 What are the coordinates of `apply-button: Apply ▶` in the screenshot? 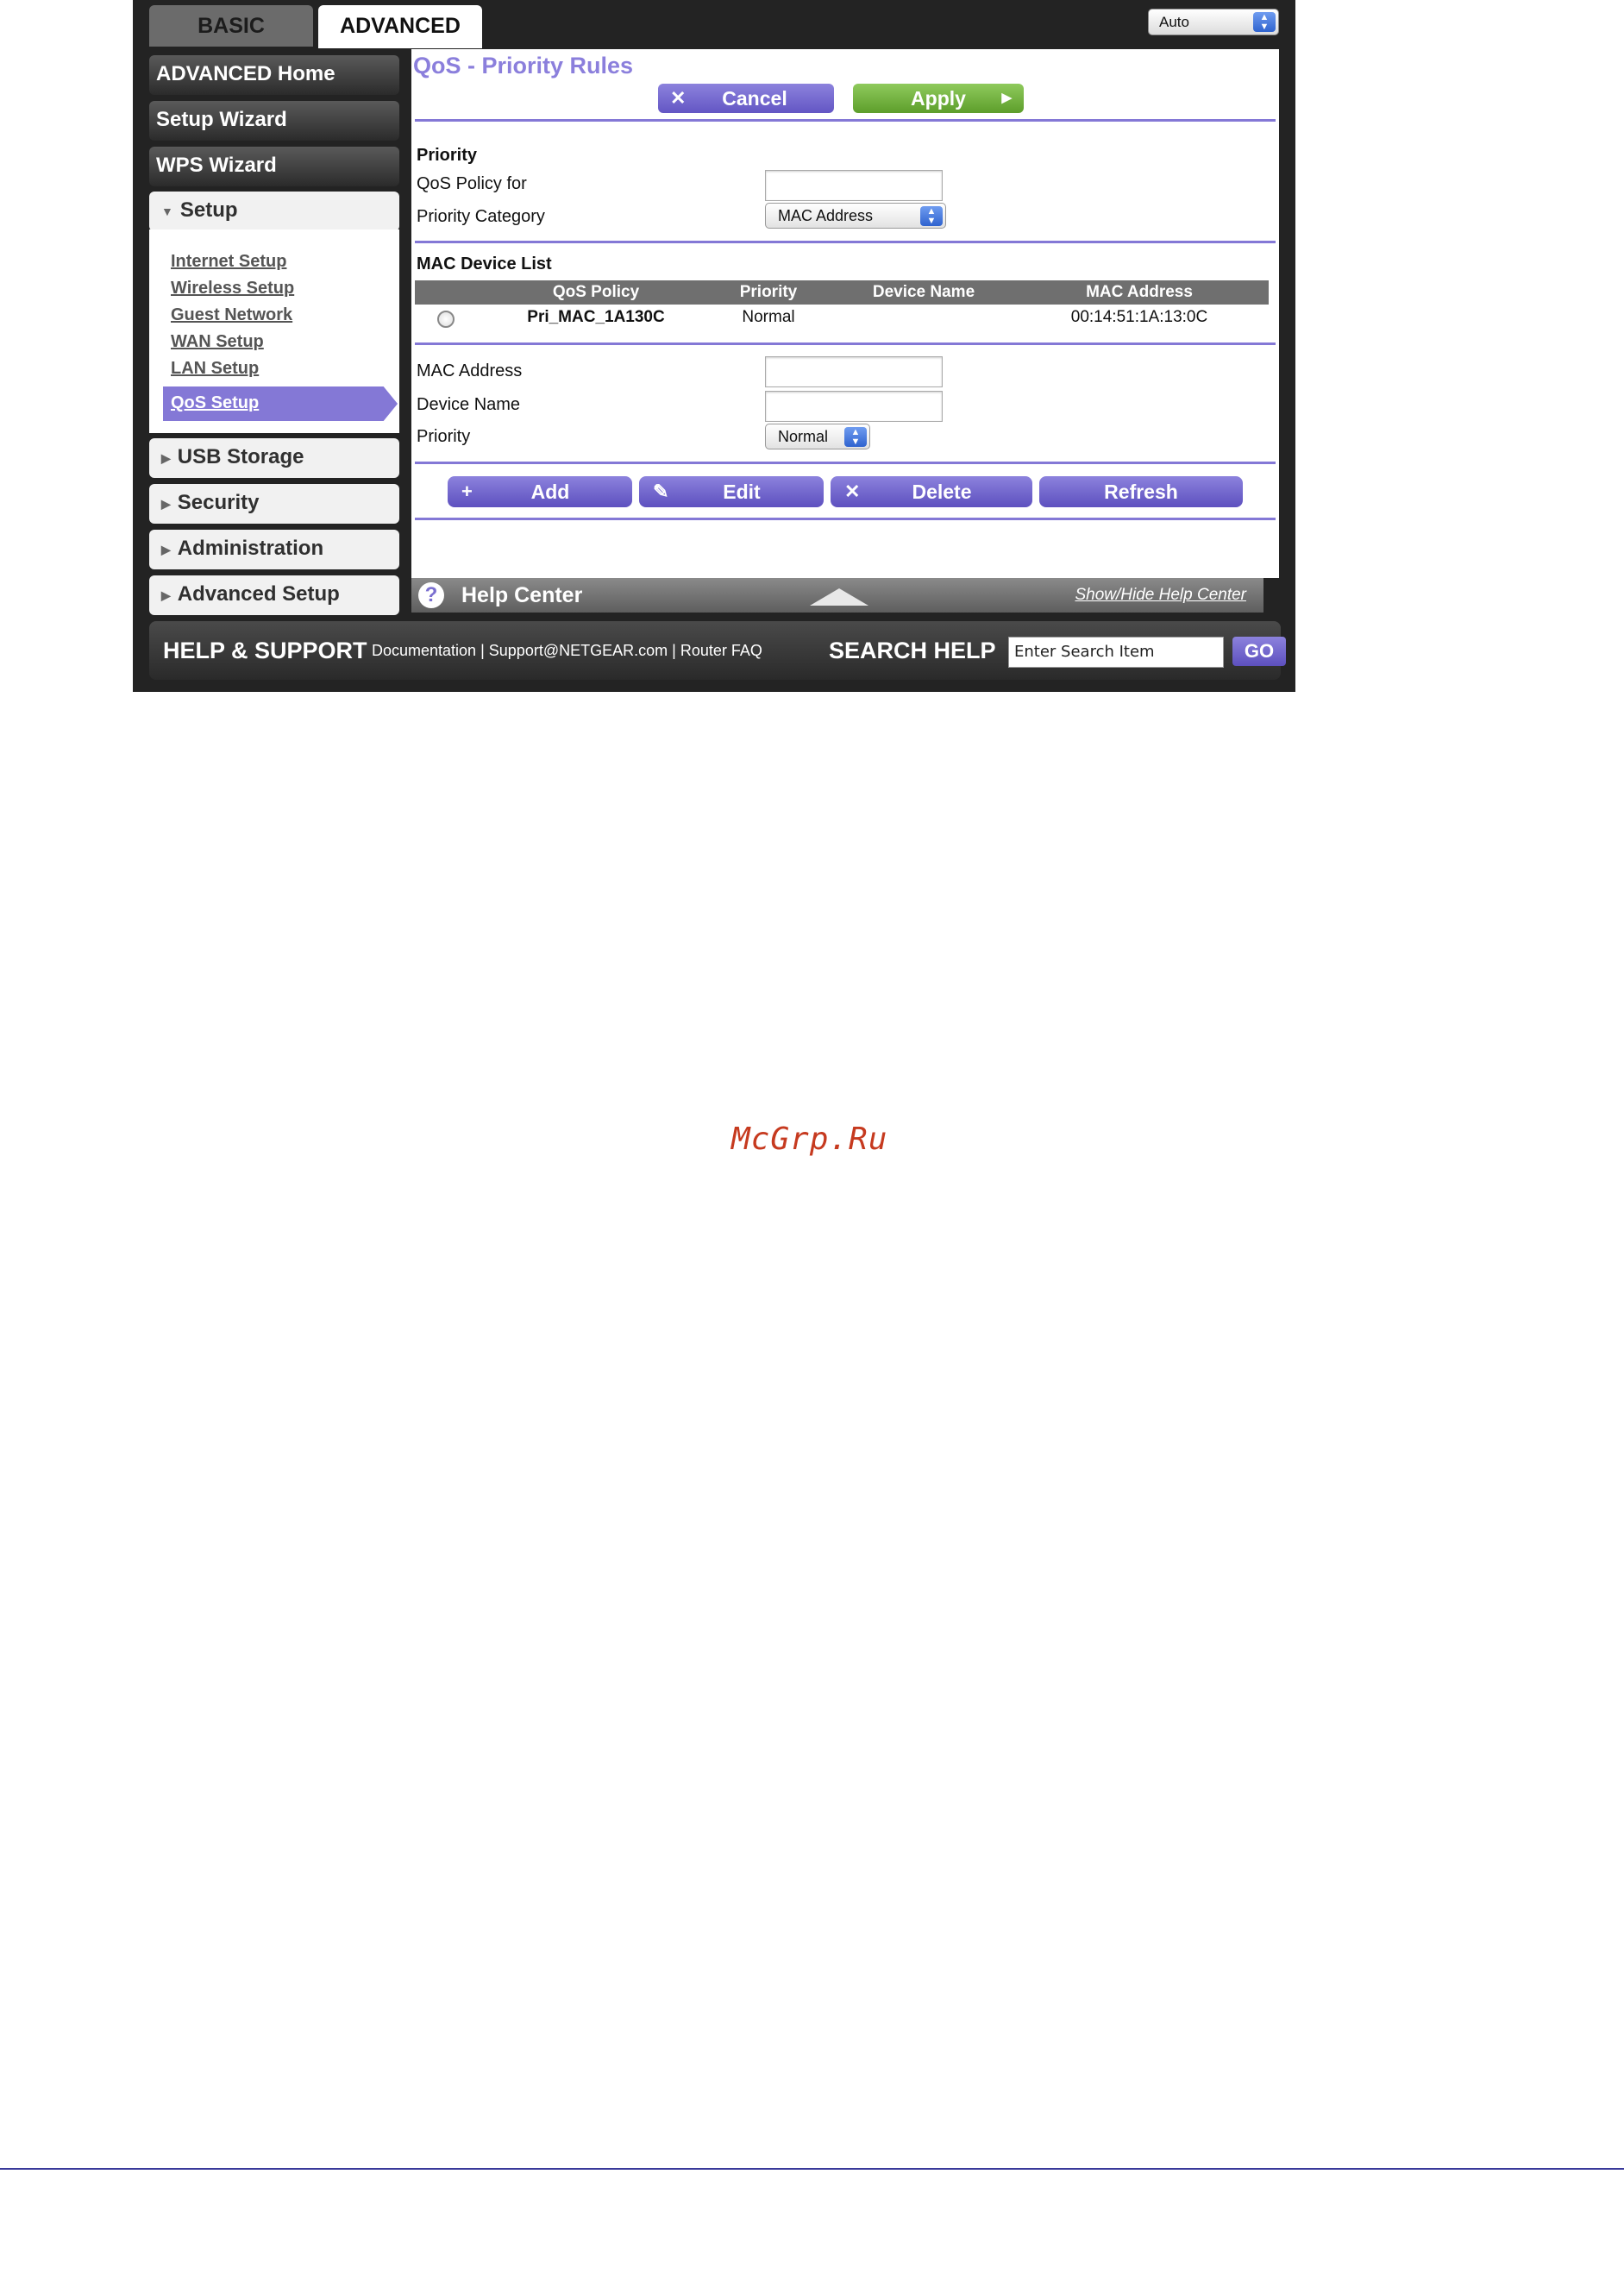 It's located at (938, 98).